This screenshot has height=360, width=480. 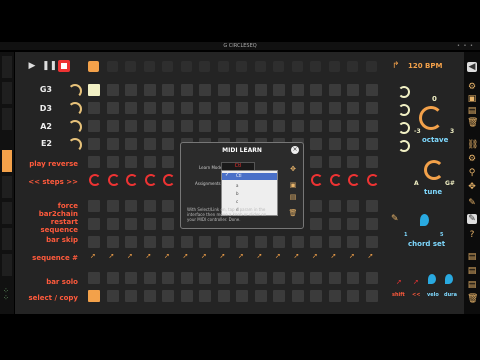 I want to click on share-icon: ⚲, so click(x=472, y=173).